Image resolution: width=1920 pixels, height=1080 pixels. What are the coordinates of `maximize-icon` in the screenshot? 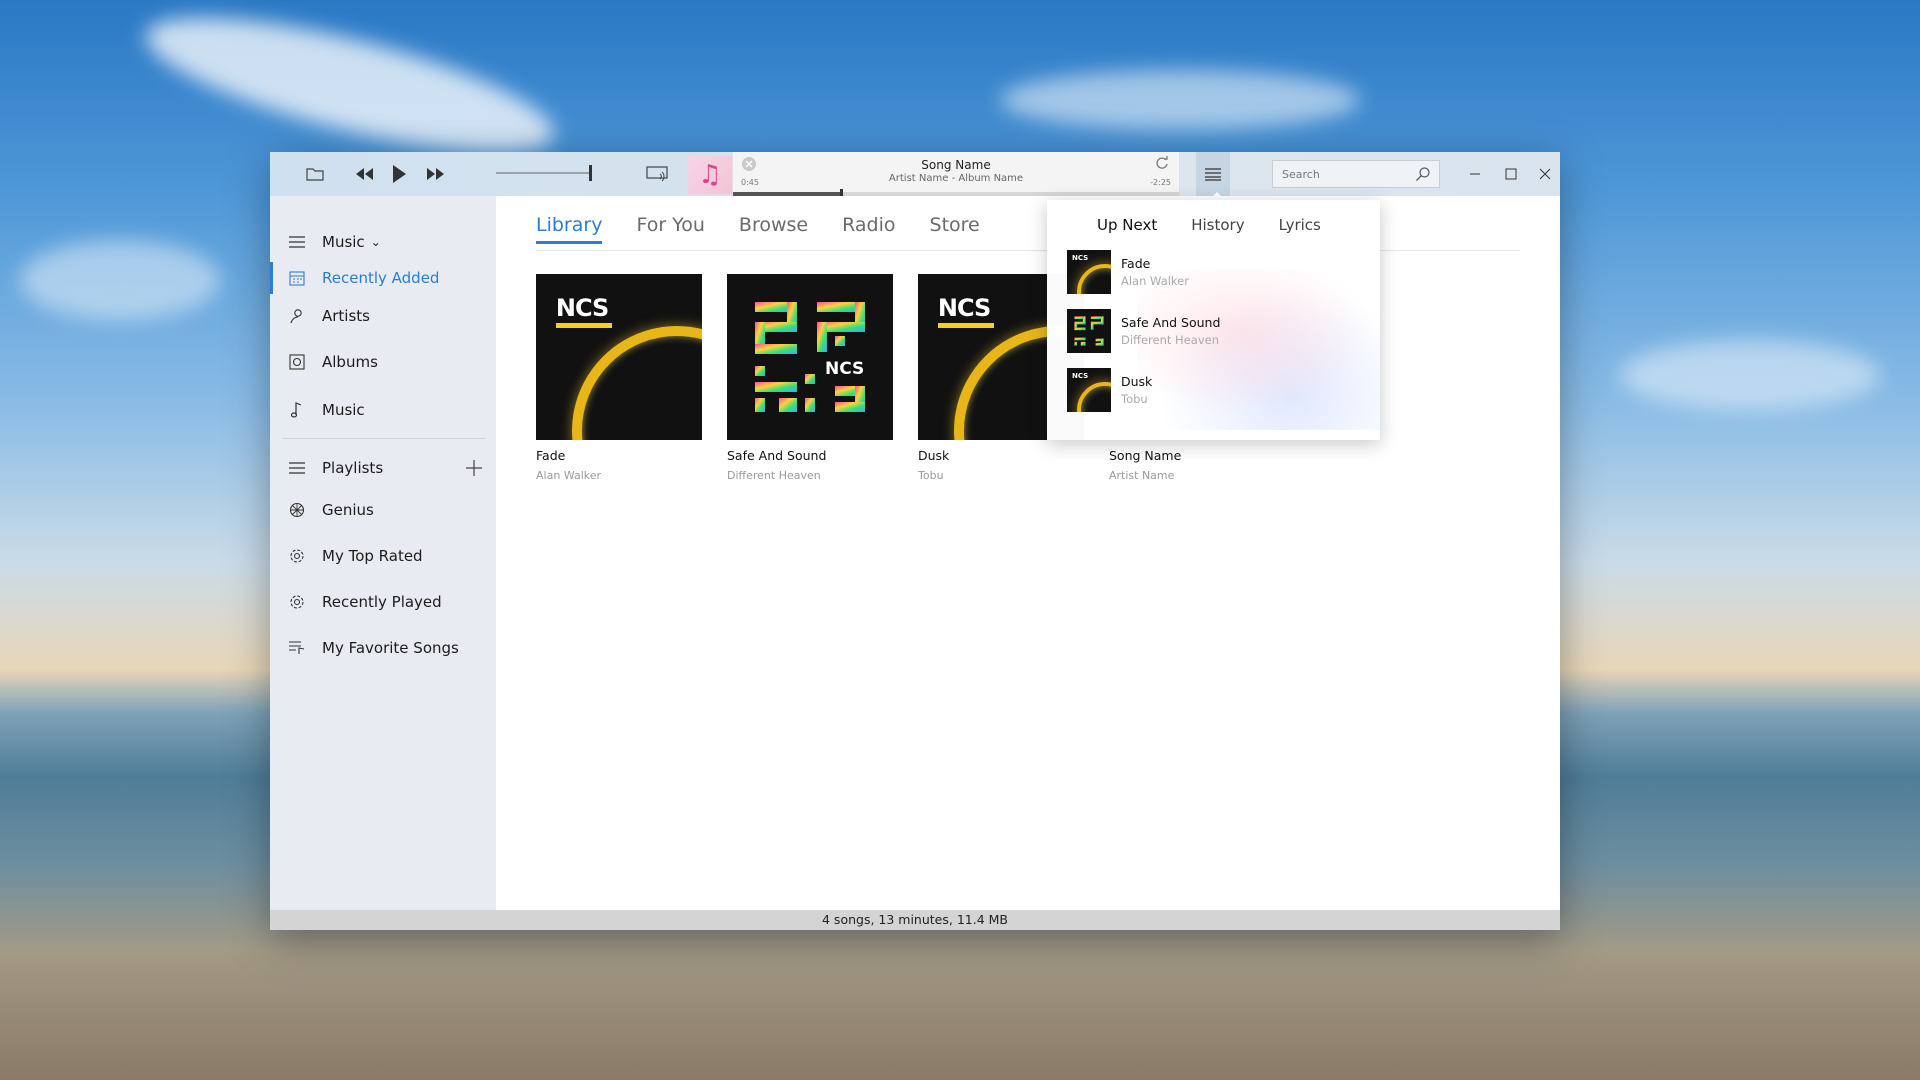 It's located at (1511, 174).